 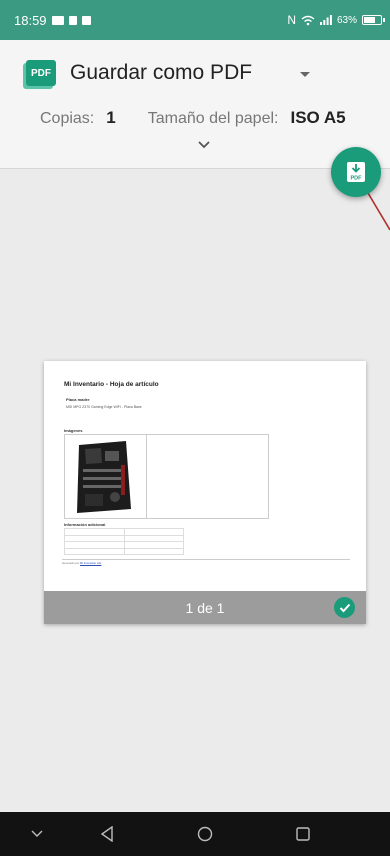 I want to click on back-triangle-icon, so click(x=106, y=834).